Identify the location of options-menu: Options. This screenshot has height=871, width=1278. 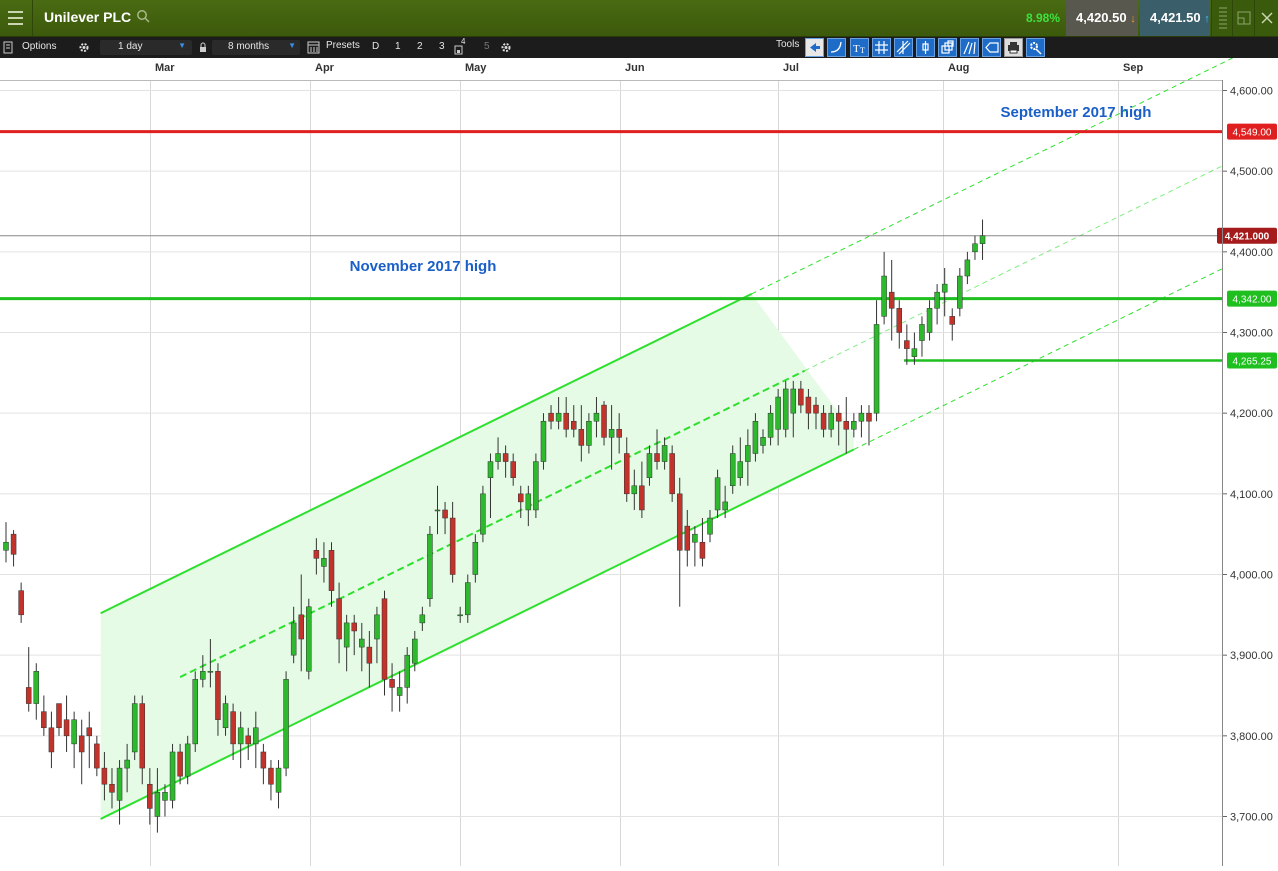
(39, 46).